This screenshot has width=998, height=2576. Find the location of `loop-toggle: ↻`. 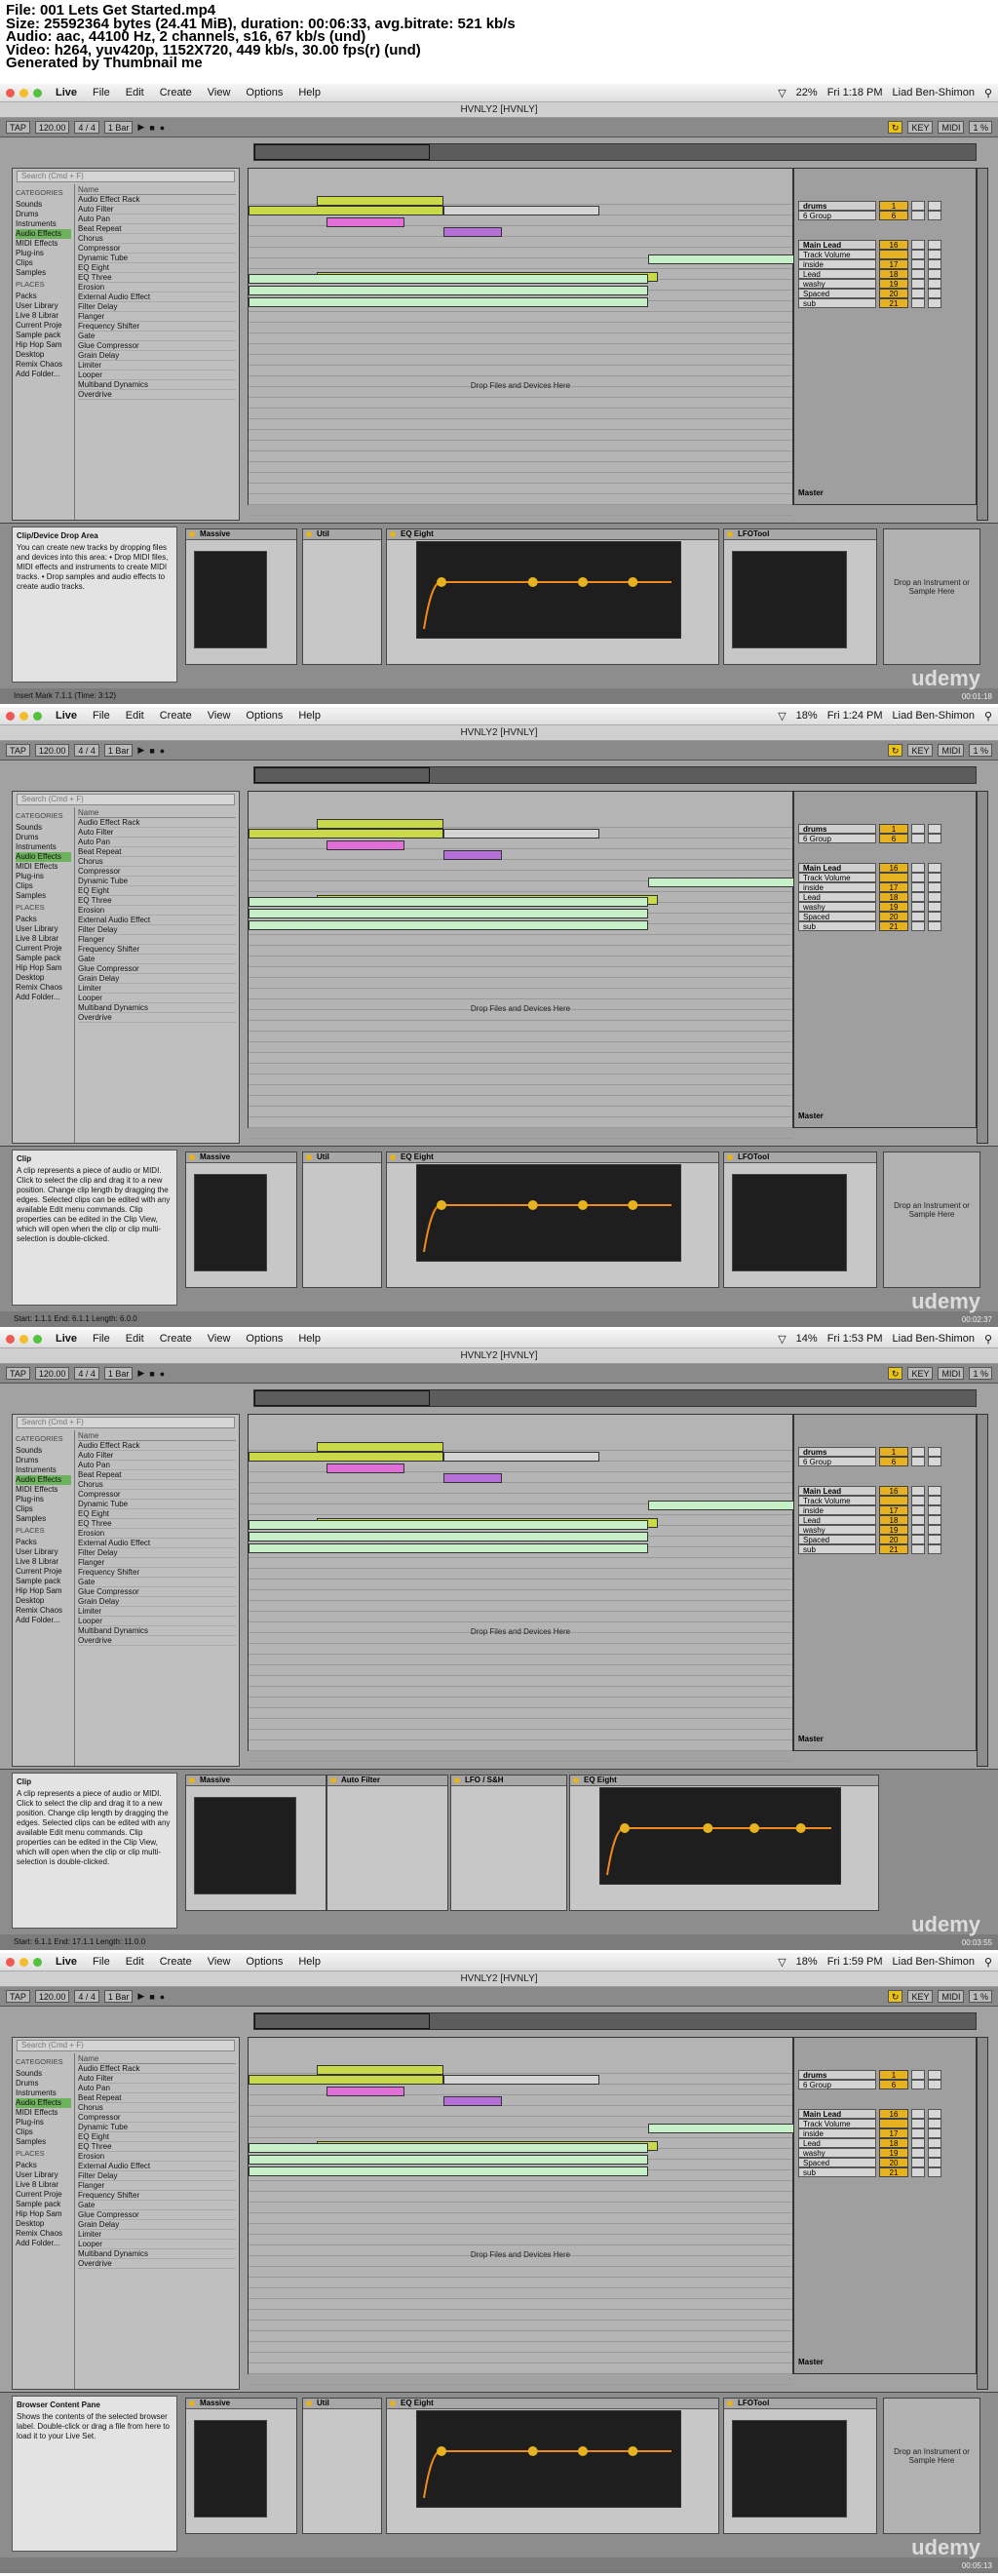

loop-toggle: ↻ is located at coordinates (895, 1996).